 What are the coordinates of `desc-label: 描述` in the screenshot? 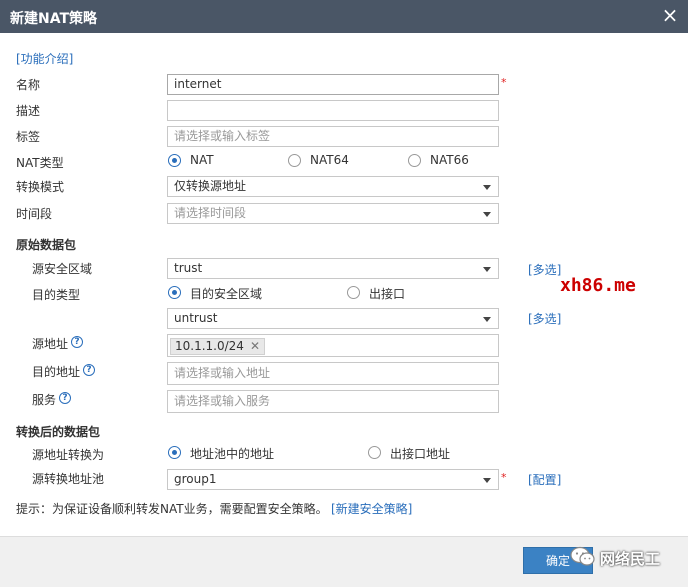 It's located at (28, 111).